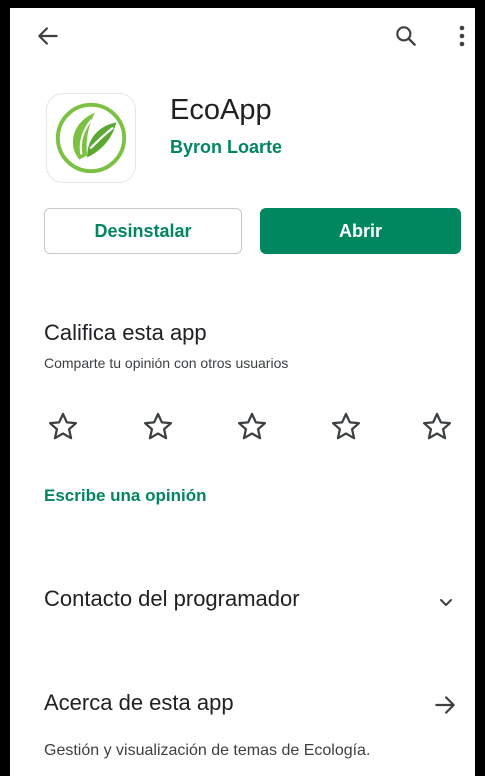 The height and width of the screenshot is (776, 485). Describe the element at coordinates (226, 147) in the screenshot. I see `developer-link: Byron Loarte` at that location.